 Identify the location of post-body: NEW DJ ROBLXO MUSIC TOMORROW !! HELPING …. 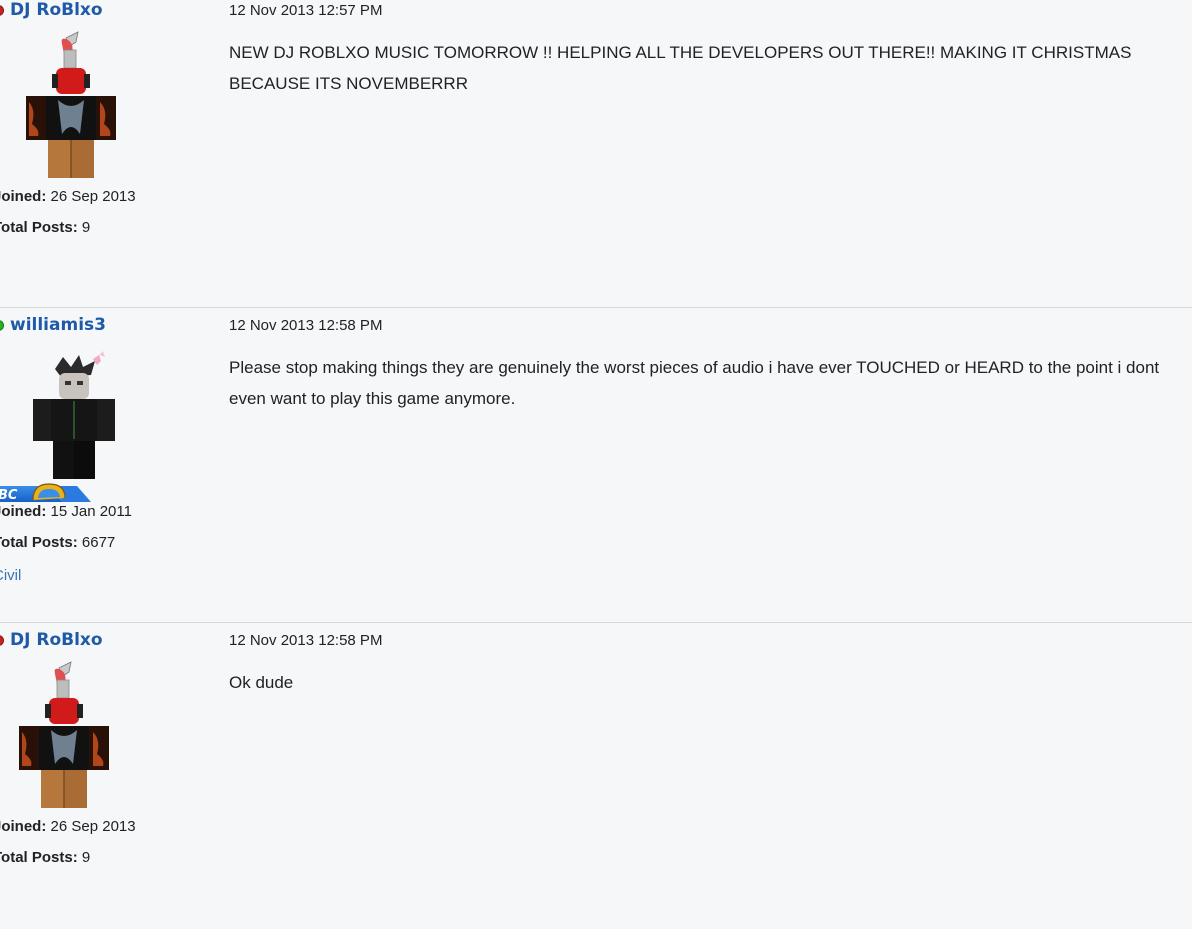
(680, 68).